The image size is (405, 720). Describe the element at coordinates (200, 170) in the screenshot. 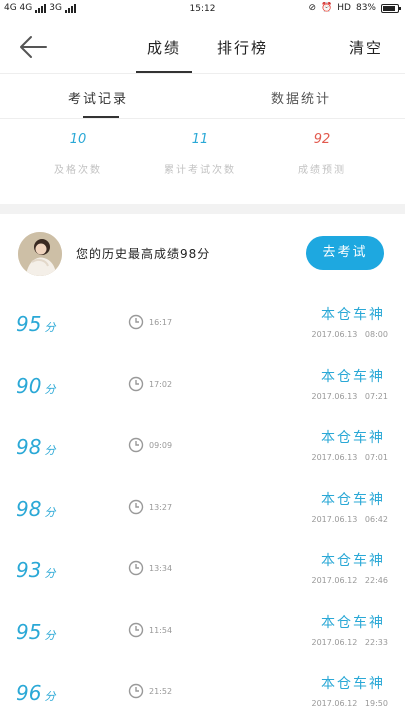

I see `stat-label: 累计考试次数` at that location.